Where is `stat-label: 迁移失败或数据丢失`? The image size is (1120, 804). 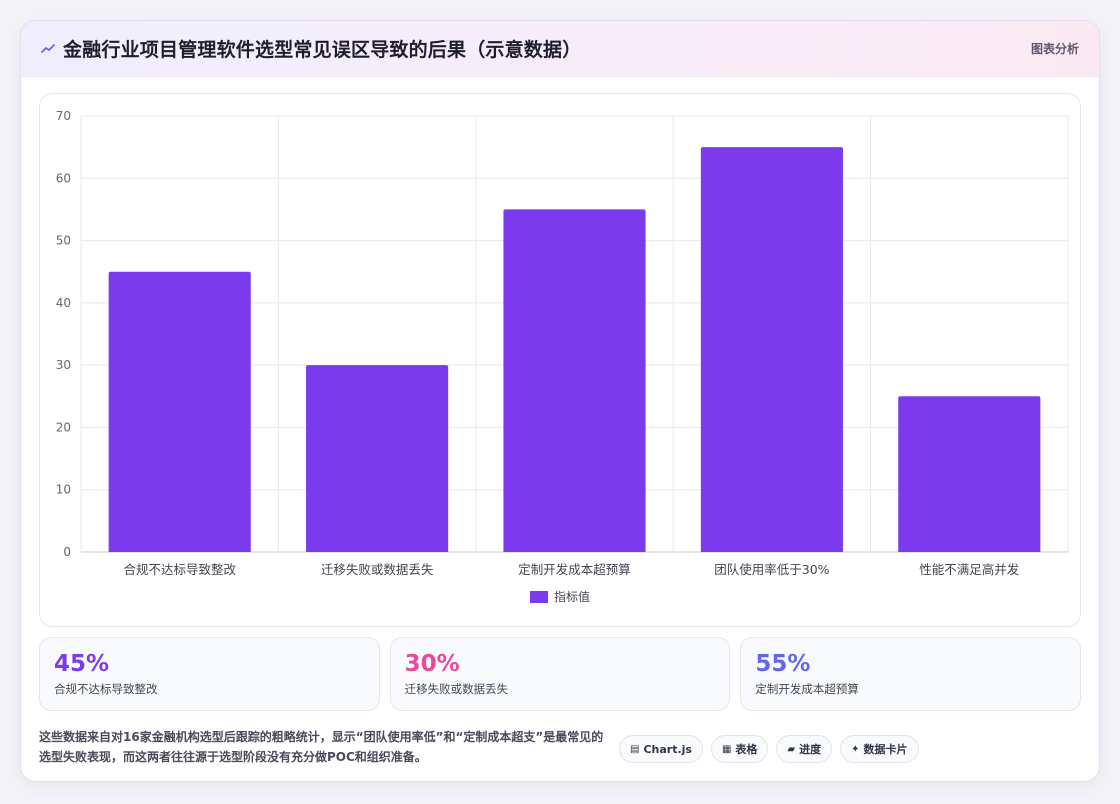 stat-label: 迁移失败或数据丢失 is located at coordinates (456, 689).